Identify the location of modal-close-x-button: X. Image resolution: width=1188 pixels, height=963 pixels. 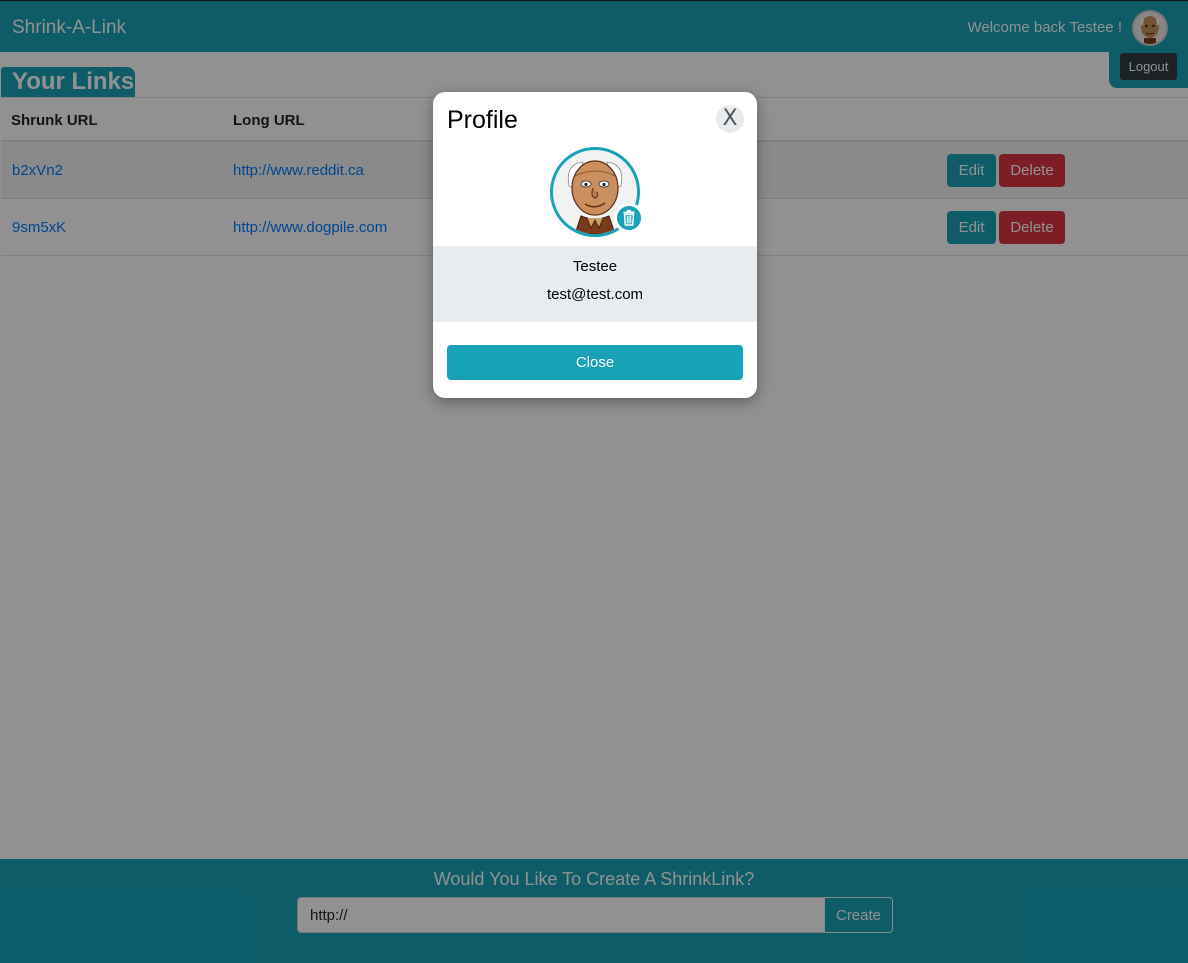
(730, 119).